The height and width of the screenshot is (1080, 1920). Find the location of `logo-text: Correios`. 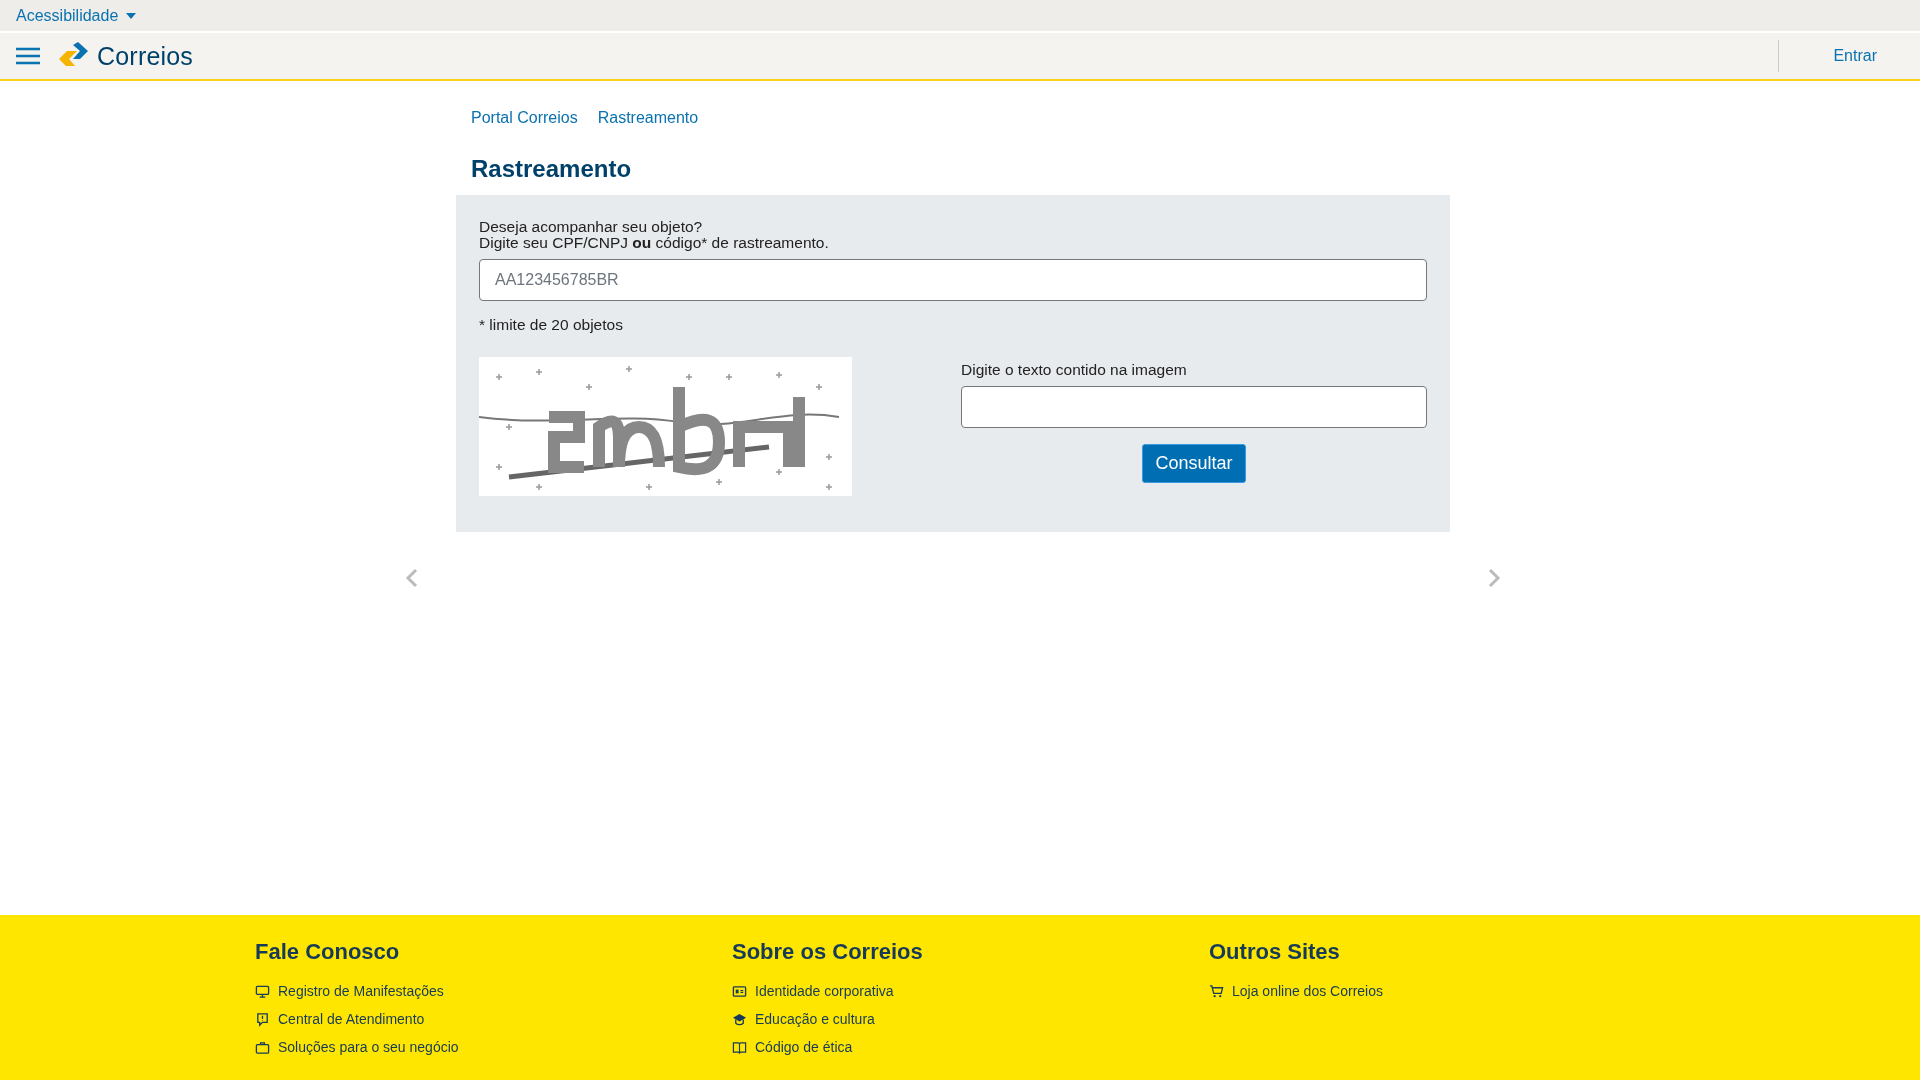

logo-text: Correios is located at coordinates (145, 56).